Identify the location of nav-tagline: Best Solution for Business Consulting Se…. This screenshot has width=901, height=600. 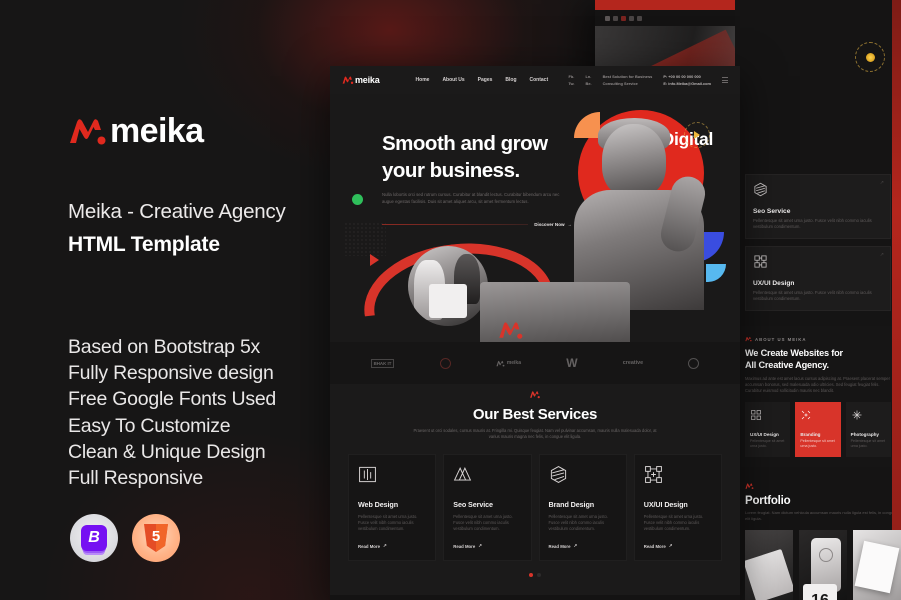
(628, 80).